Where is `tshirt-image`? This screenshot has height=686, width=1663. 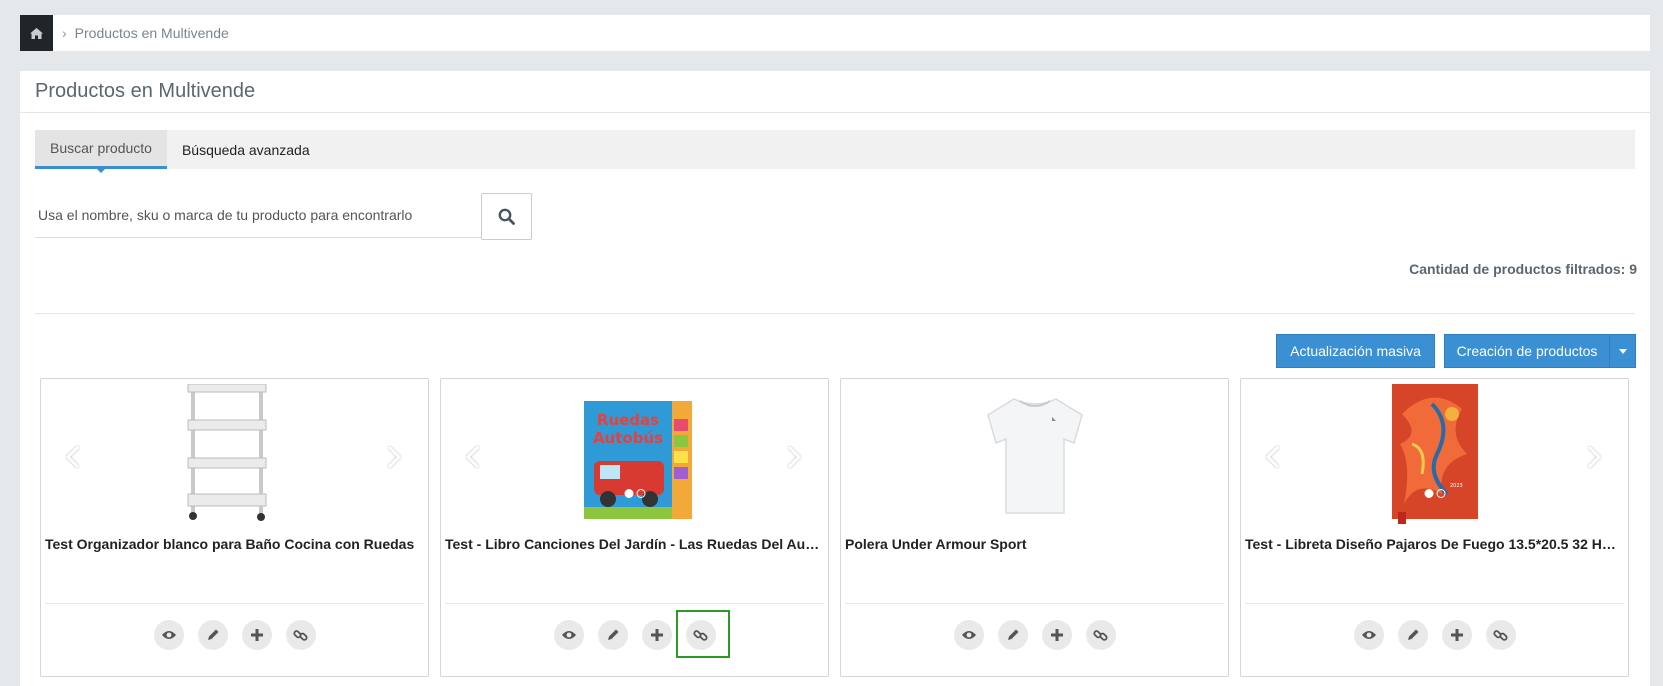 tshirt-image is located at coordinates (1035, 456).